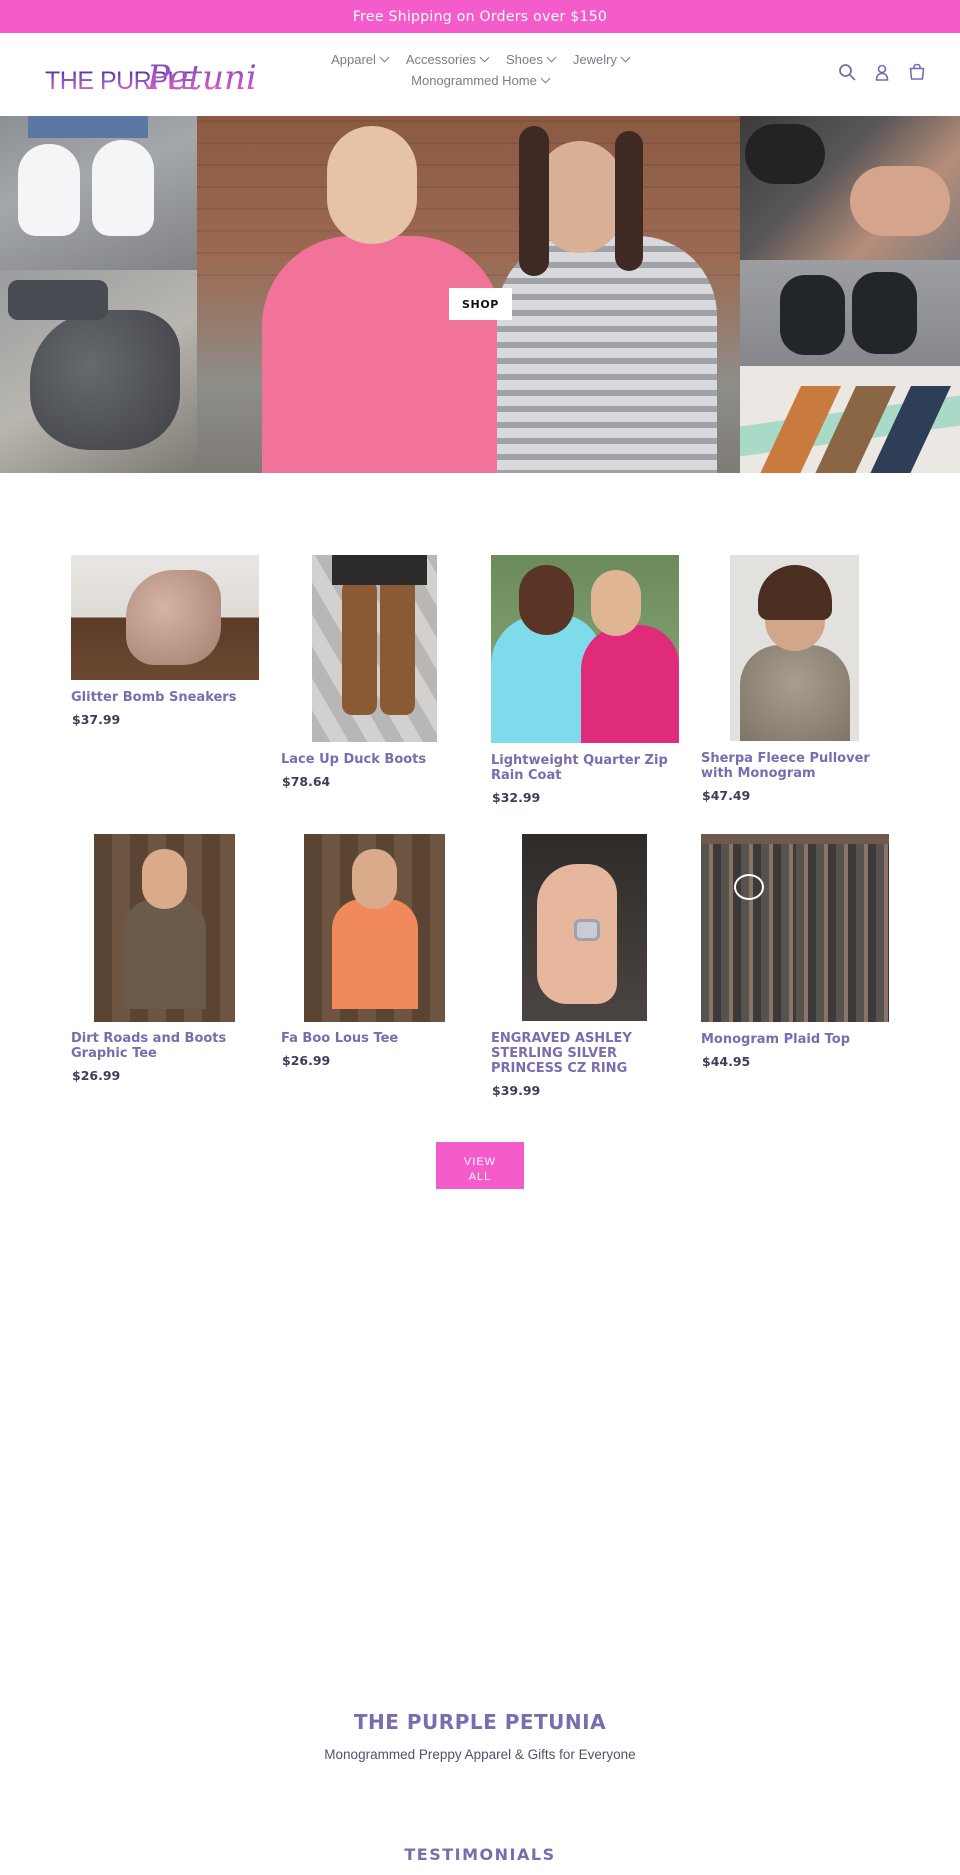 The height and width of the screenshot is (1875, 960). Describe the element at coordinates (726, 795) in the screenshot. I see `product-price: $47.49` at that location.